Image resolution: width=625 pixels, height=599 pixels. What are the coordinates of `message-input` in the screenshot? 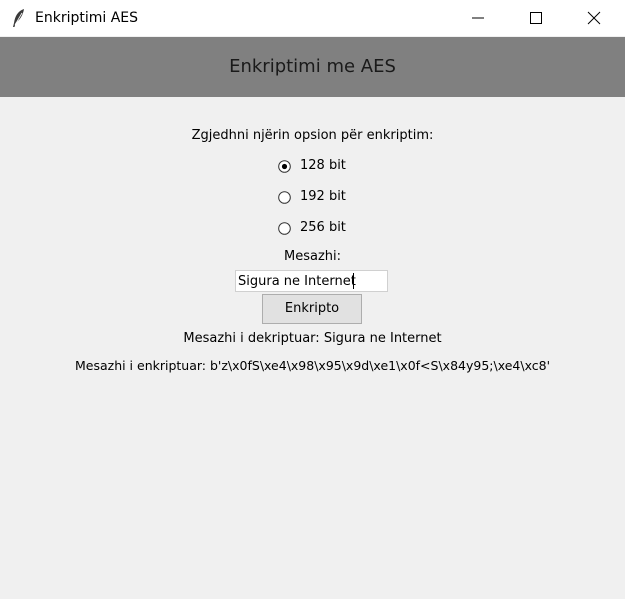 It's located at (311, 281).